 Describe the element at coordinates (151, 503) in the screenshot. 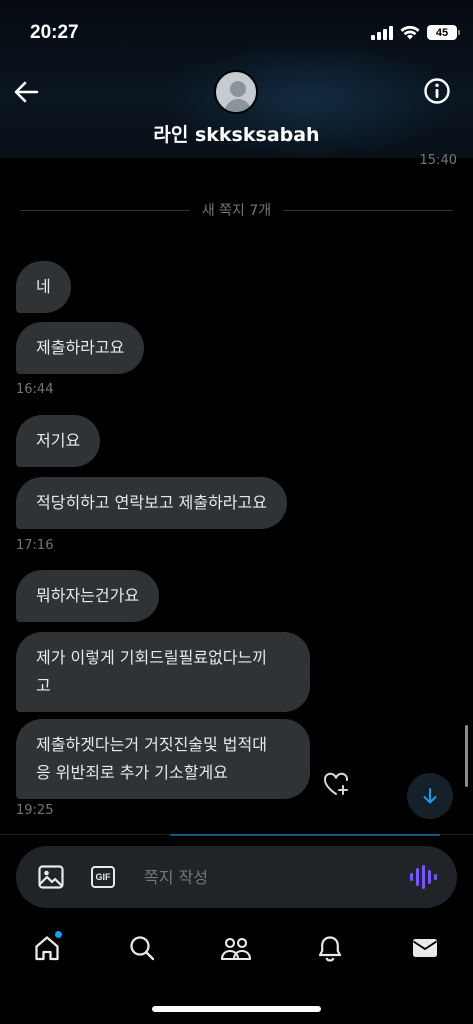

I see `message-bubble: 적당히하고 연락보고 제출하라고요` at that location.